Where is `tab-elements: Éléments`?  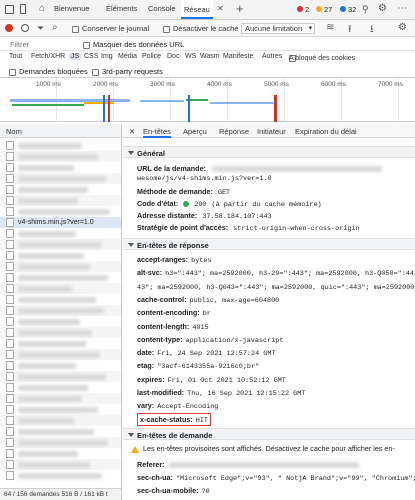 tab-elements: Éléments is located at coordinates (121, 8).